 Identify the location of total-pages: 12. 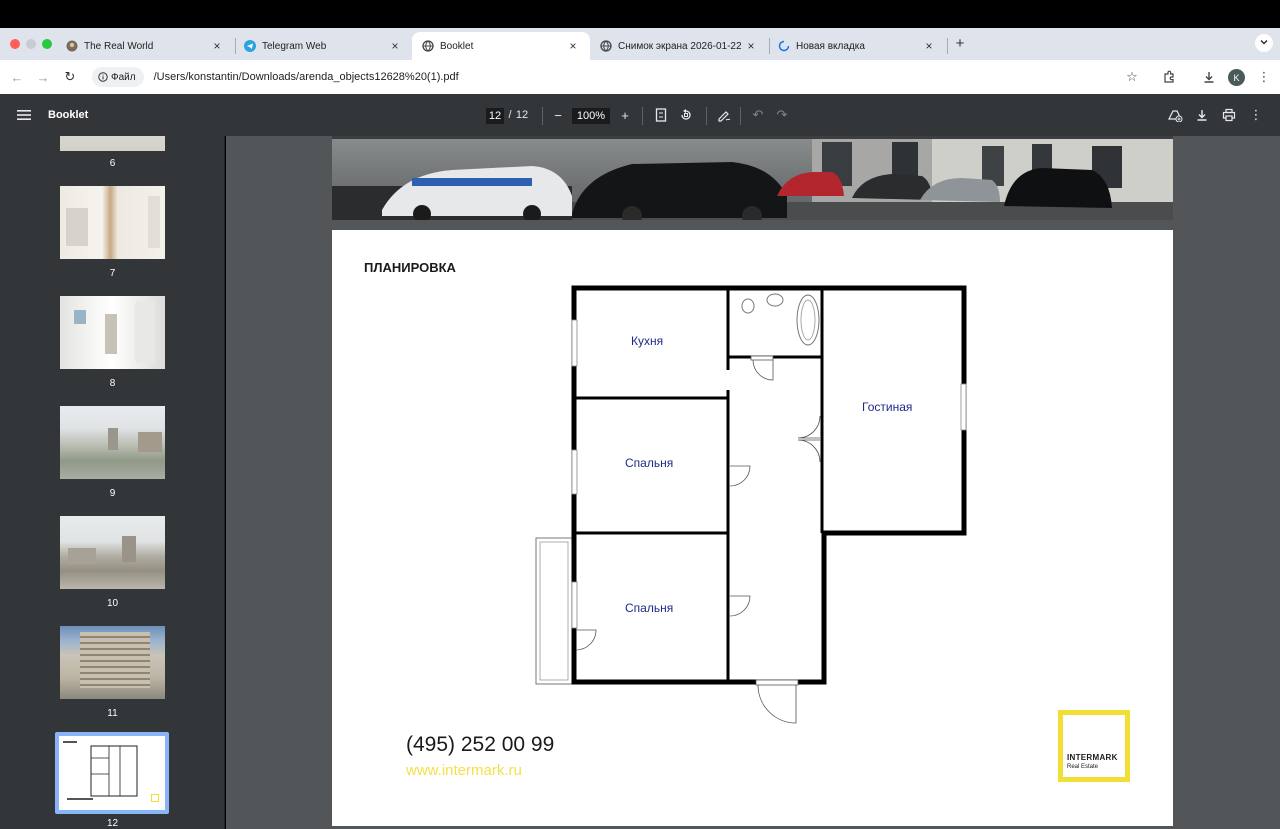
(522, 115).